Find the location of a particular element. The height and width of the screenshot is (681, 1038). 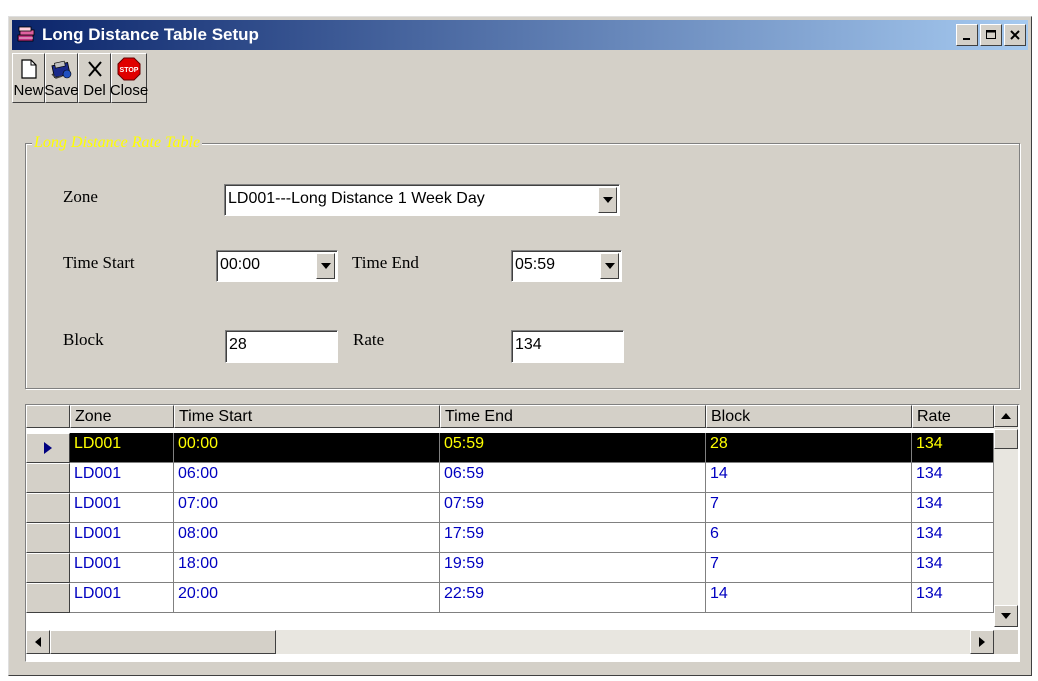

del-label: Del is located at coordinates (94, 90).